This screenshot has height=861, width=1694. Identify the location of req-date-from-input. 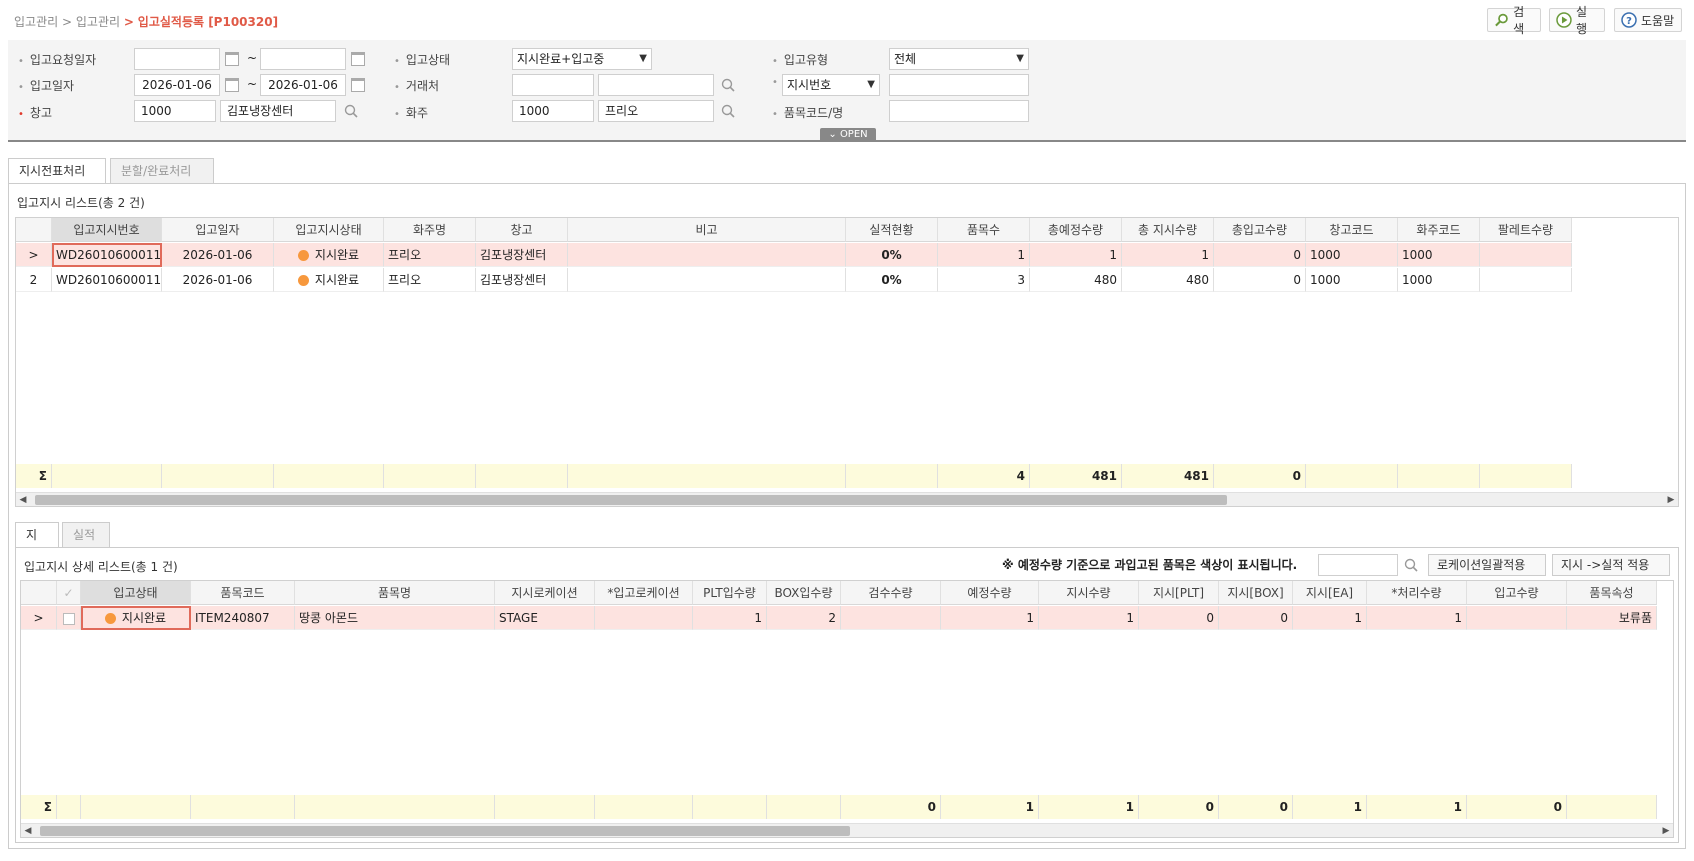
(177, 59).